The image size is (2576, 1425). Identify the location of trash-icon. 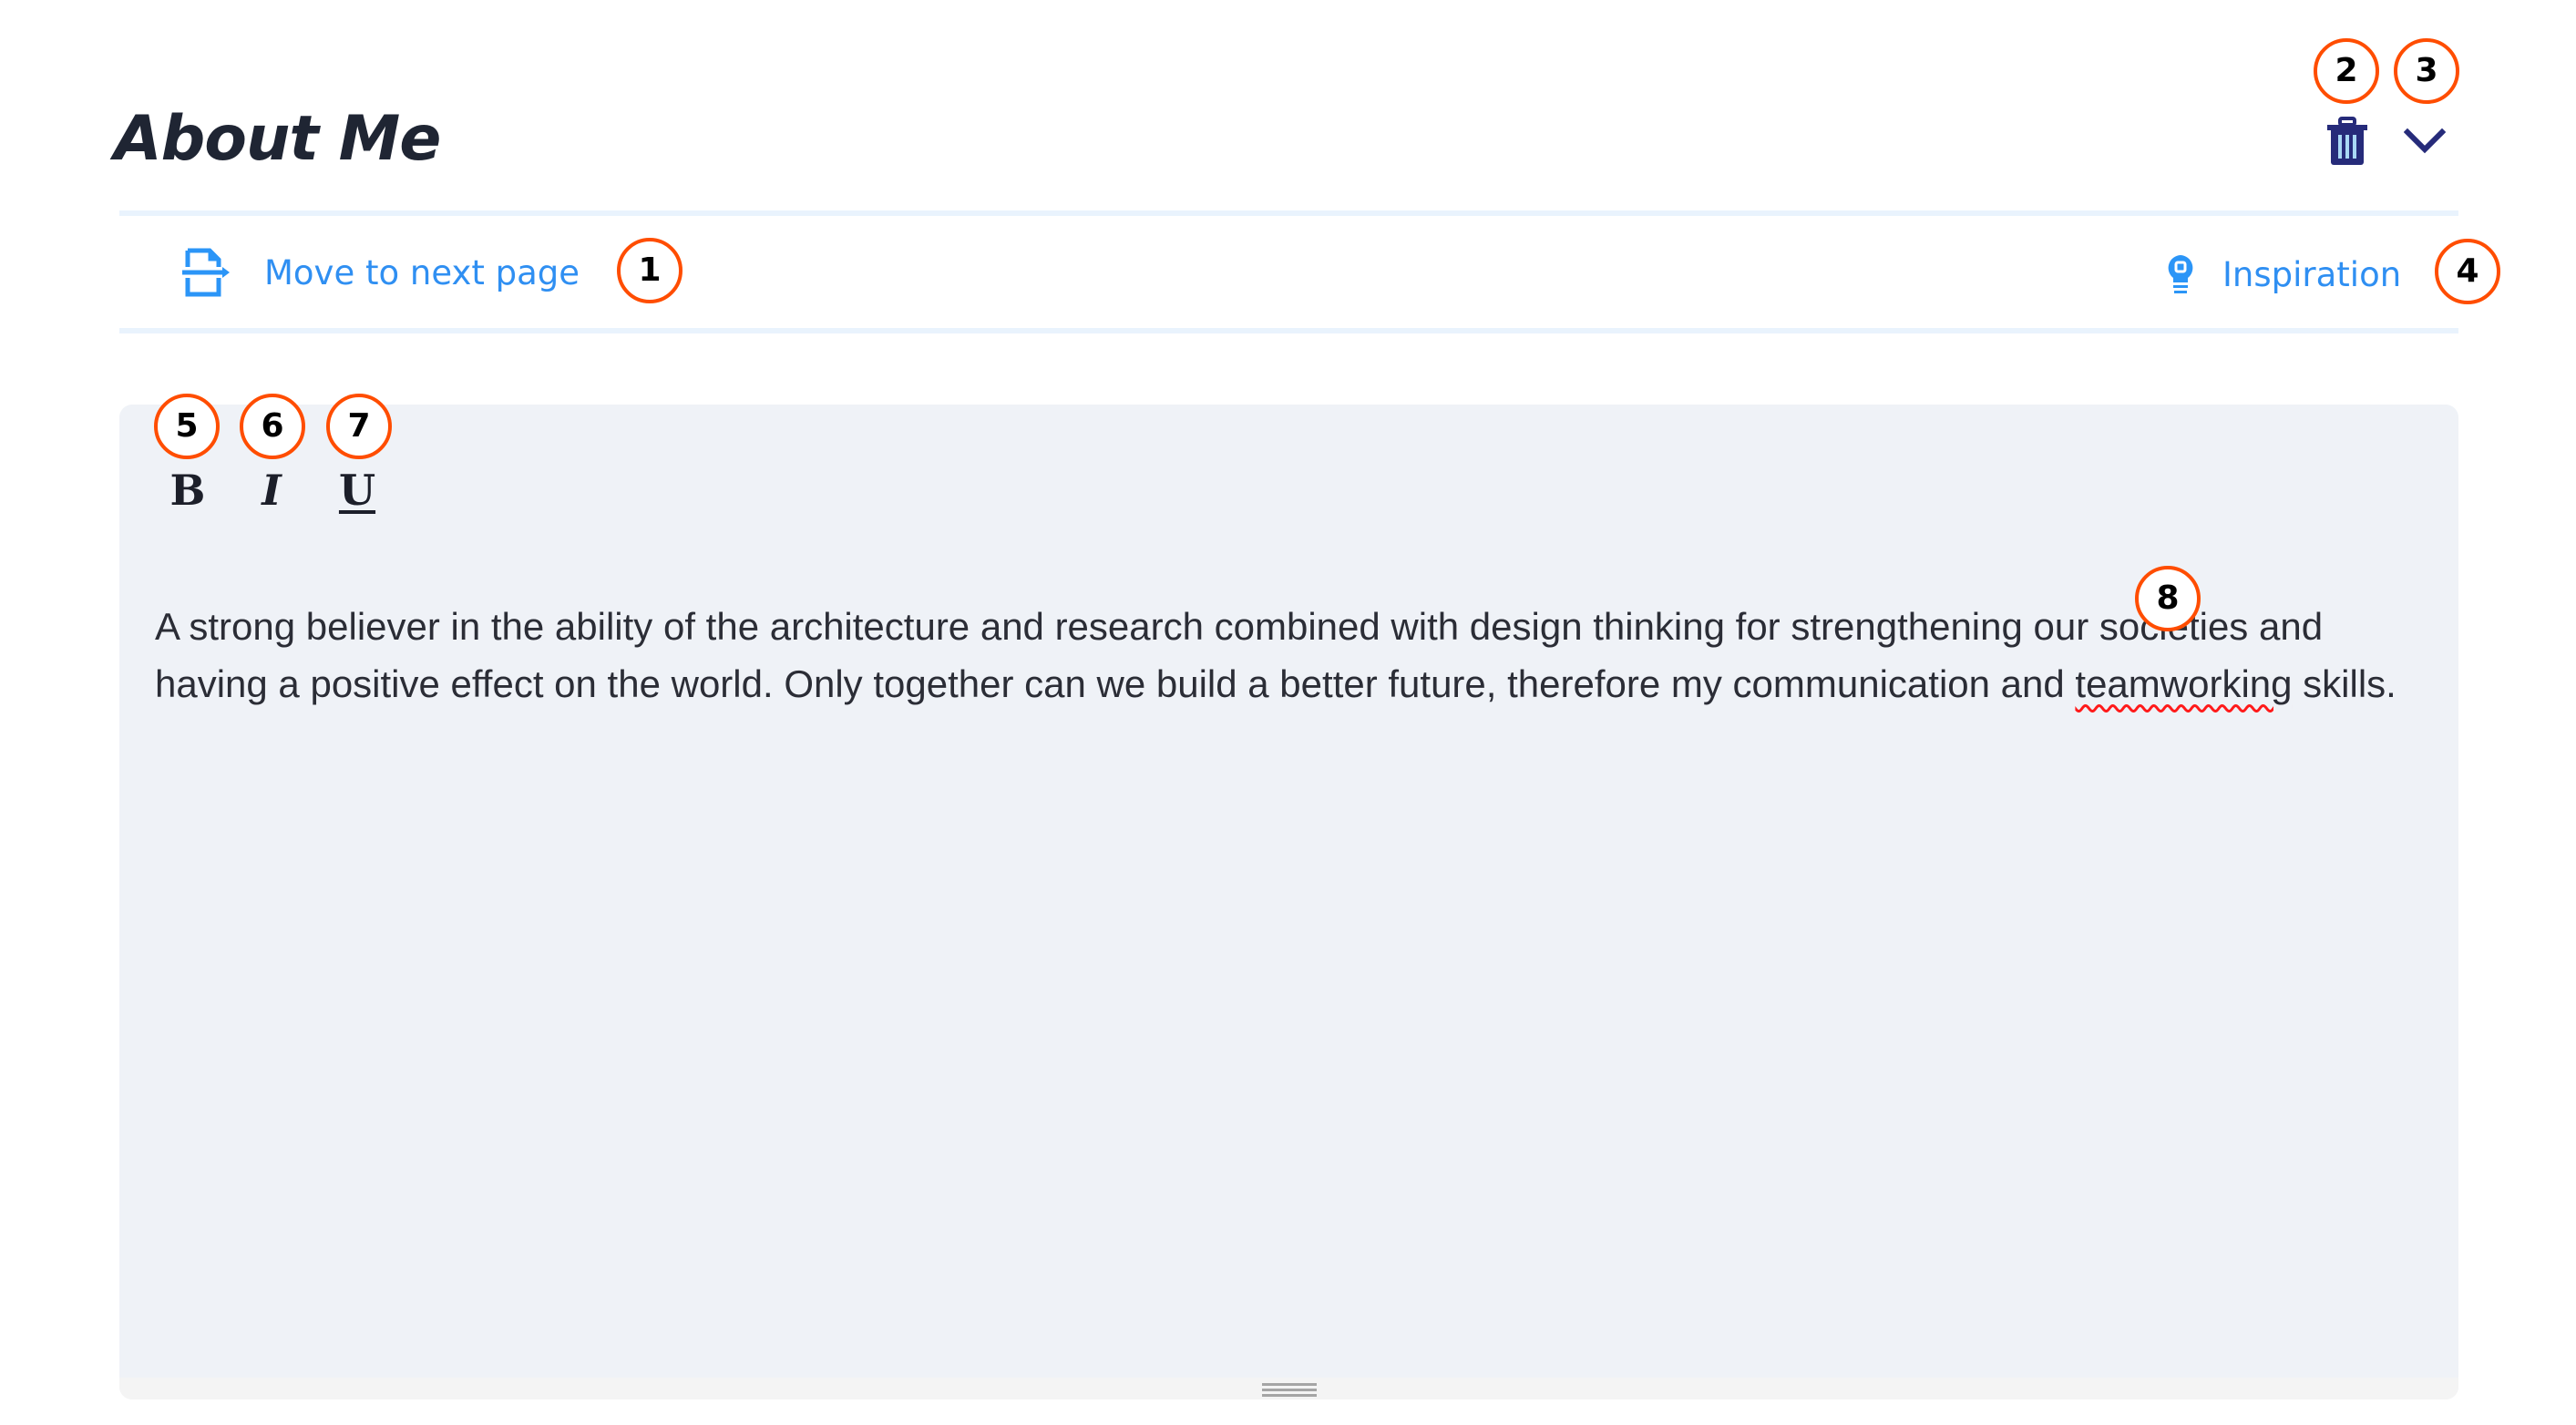
(2347, 141).